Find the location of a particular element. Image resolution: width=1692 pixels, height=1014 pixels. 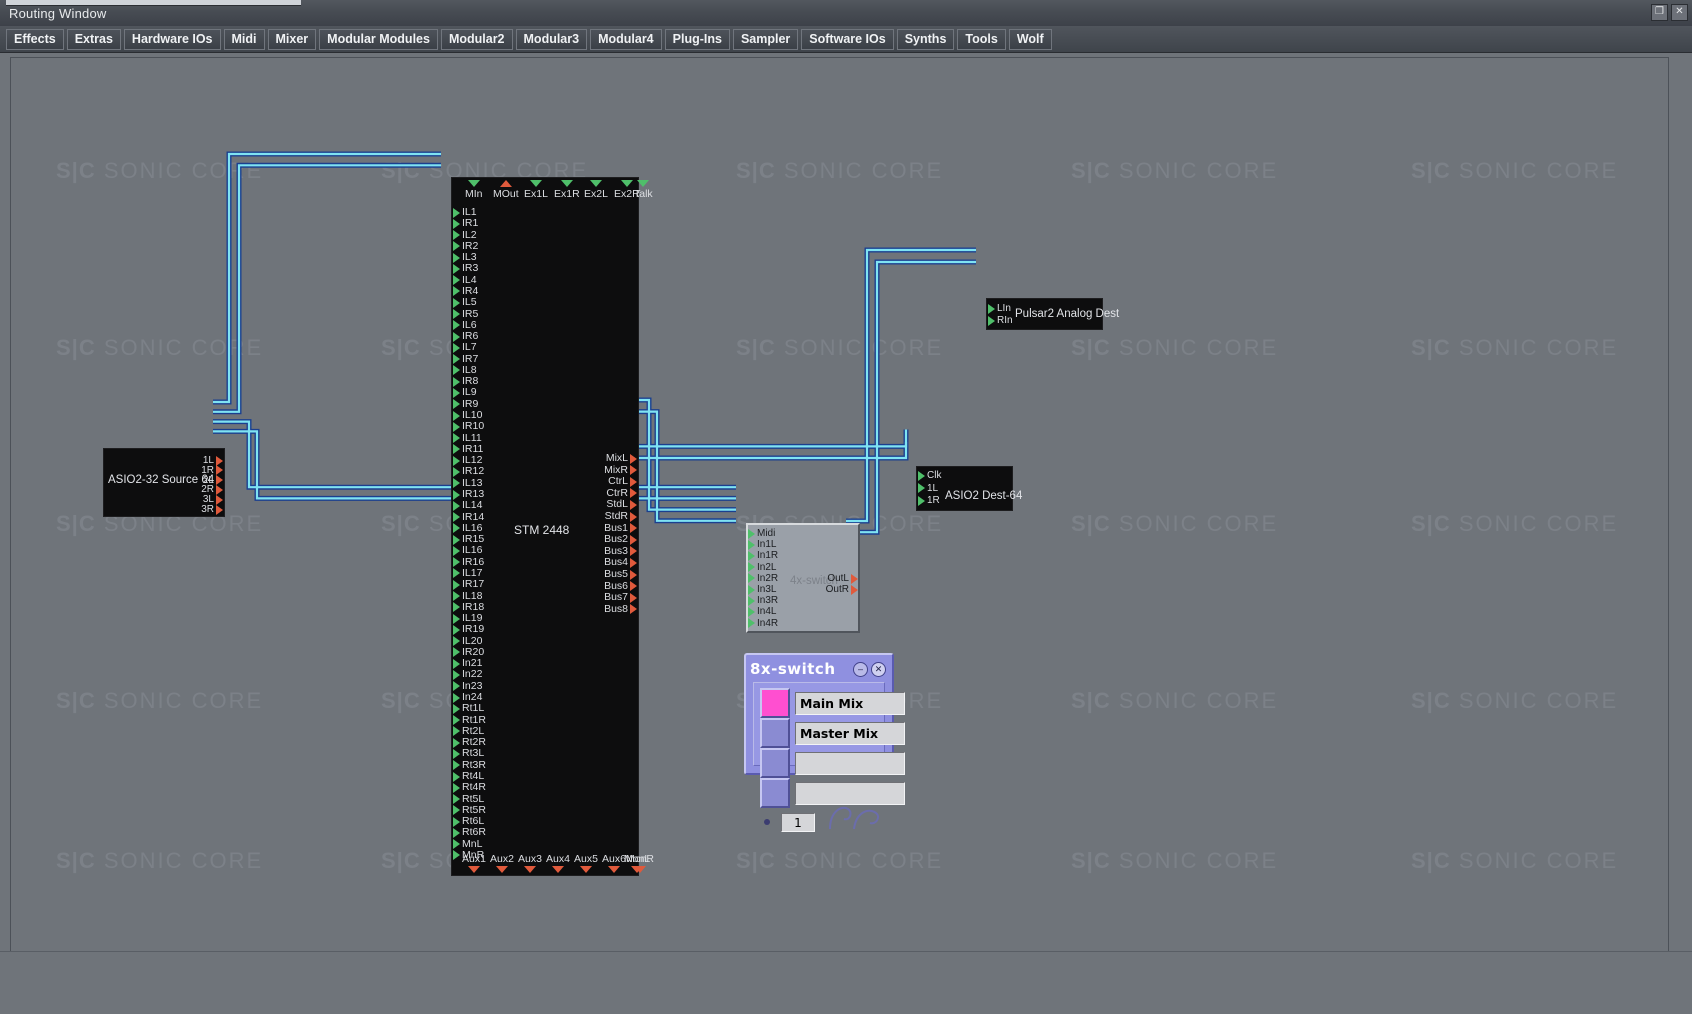

asio-source-output-port: 3R is located at coordinates (212, 509).